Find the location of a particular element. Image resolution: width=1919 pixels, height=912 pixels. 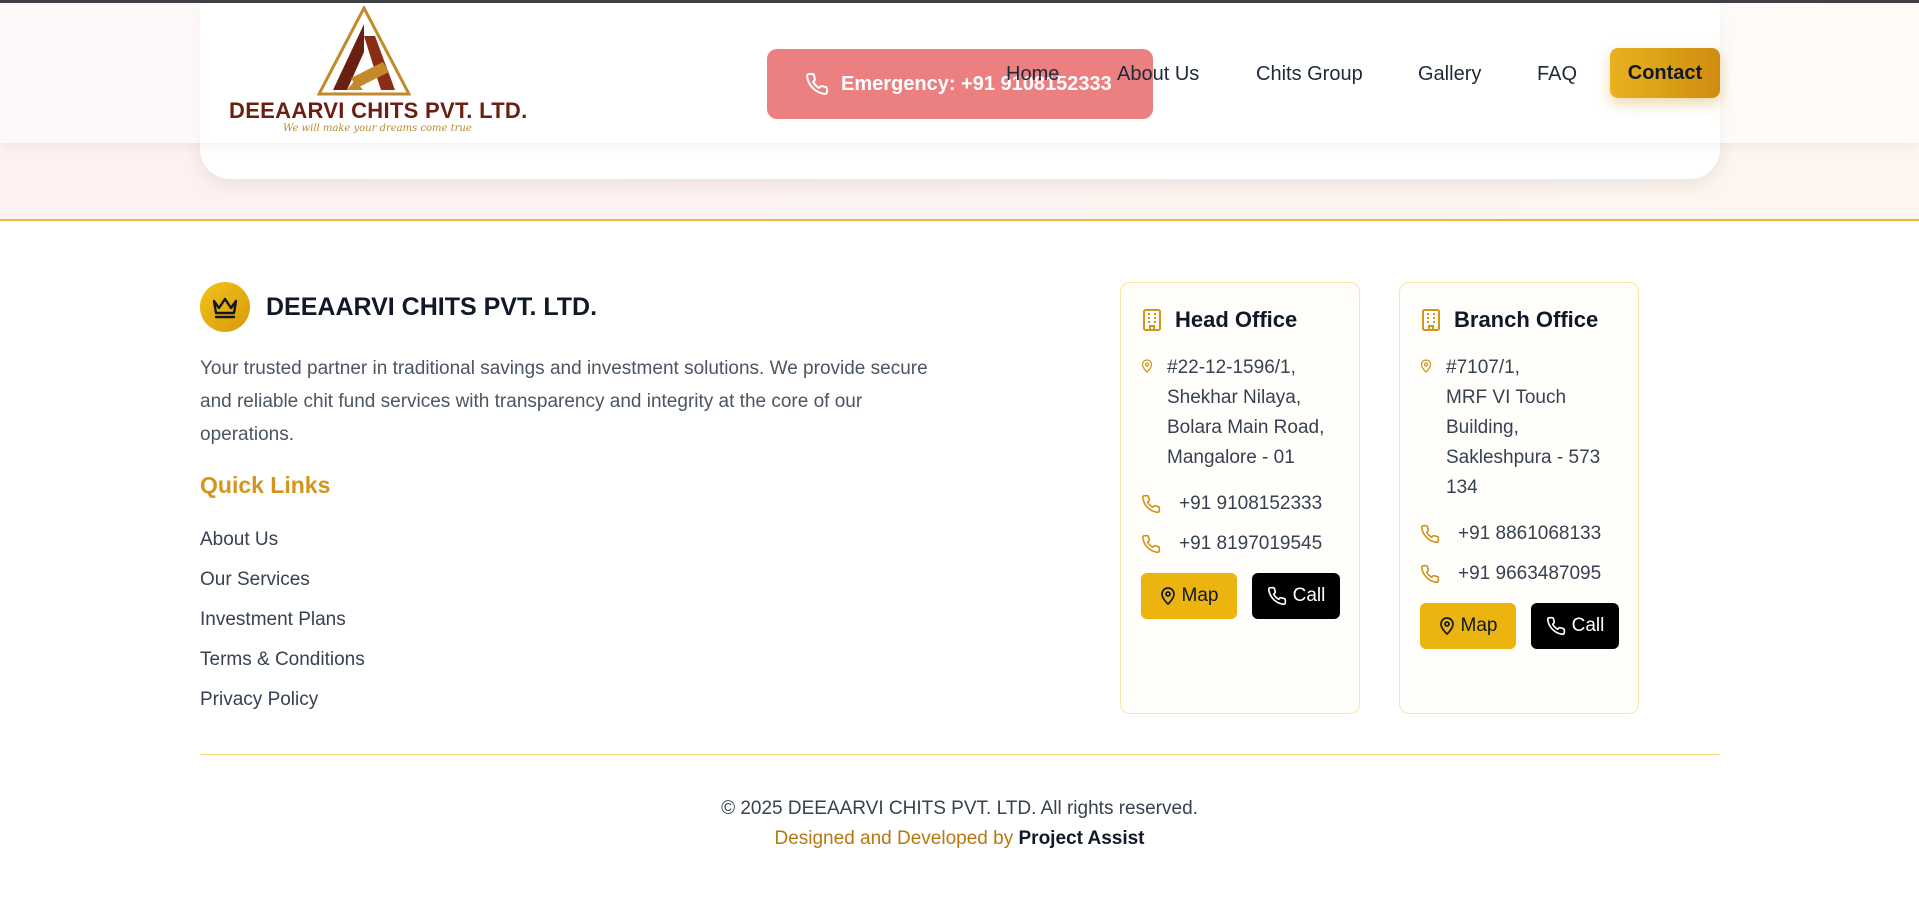

office-header: Branch Office is located at coordinates (1509, 320).